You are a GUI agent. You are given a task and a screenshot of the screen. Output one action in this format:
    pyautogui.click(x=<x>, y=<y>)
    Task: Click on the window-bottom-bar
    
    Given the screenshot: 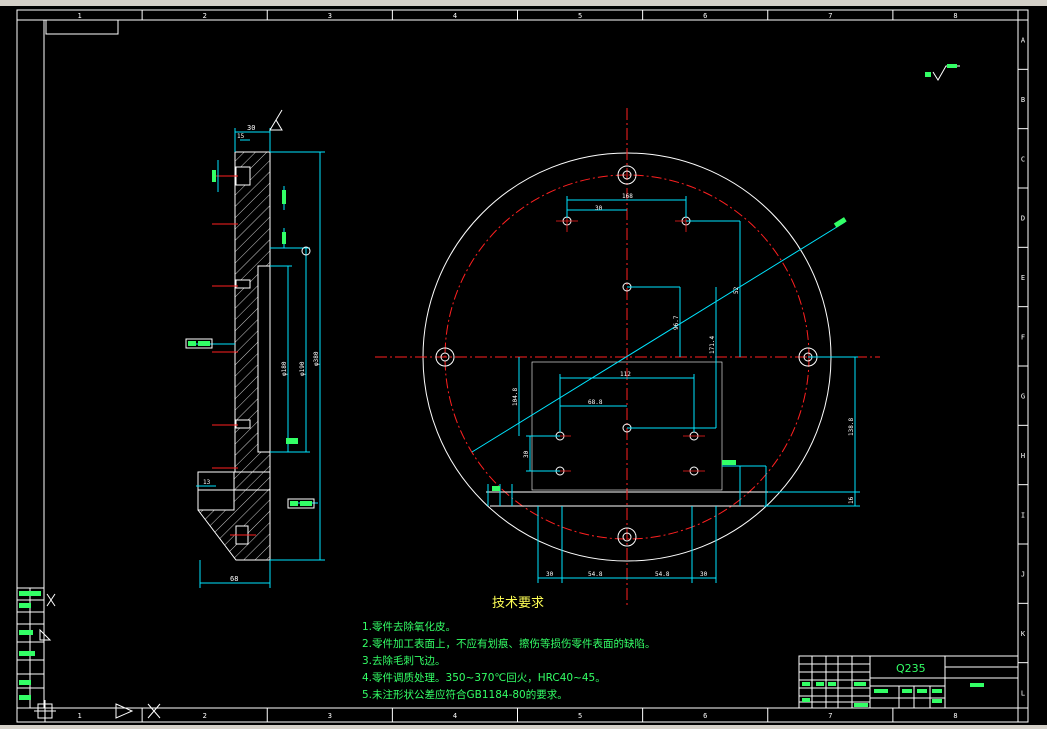 What is the action you would take?
    pyautogui.click(x=523, y=727)
    